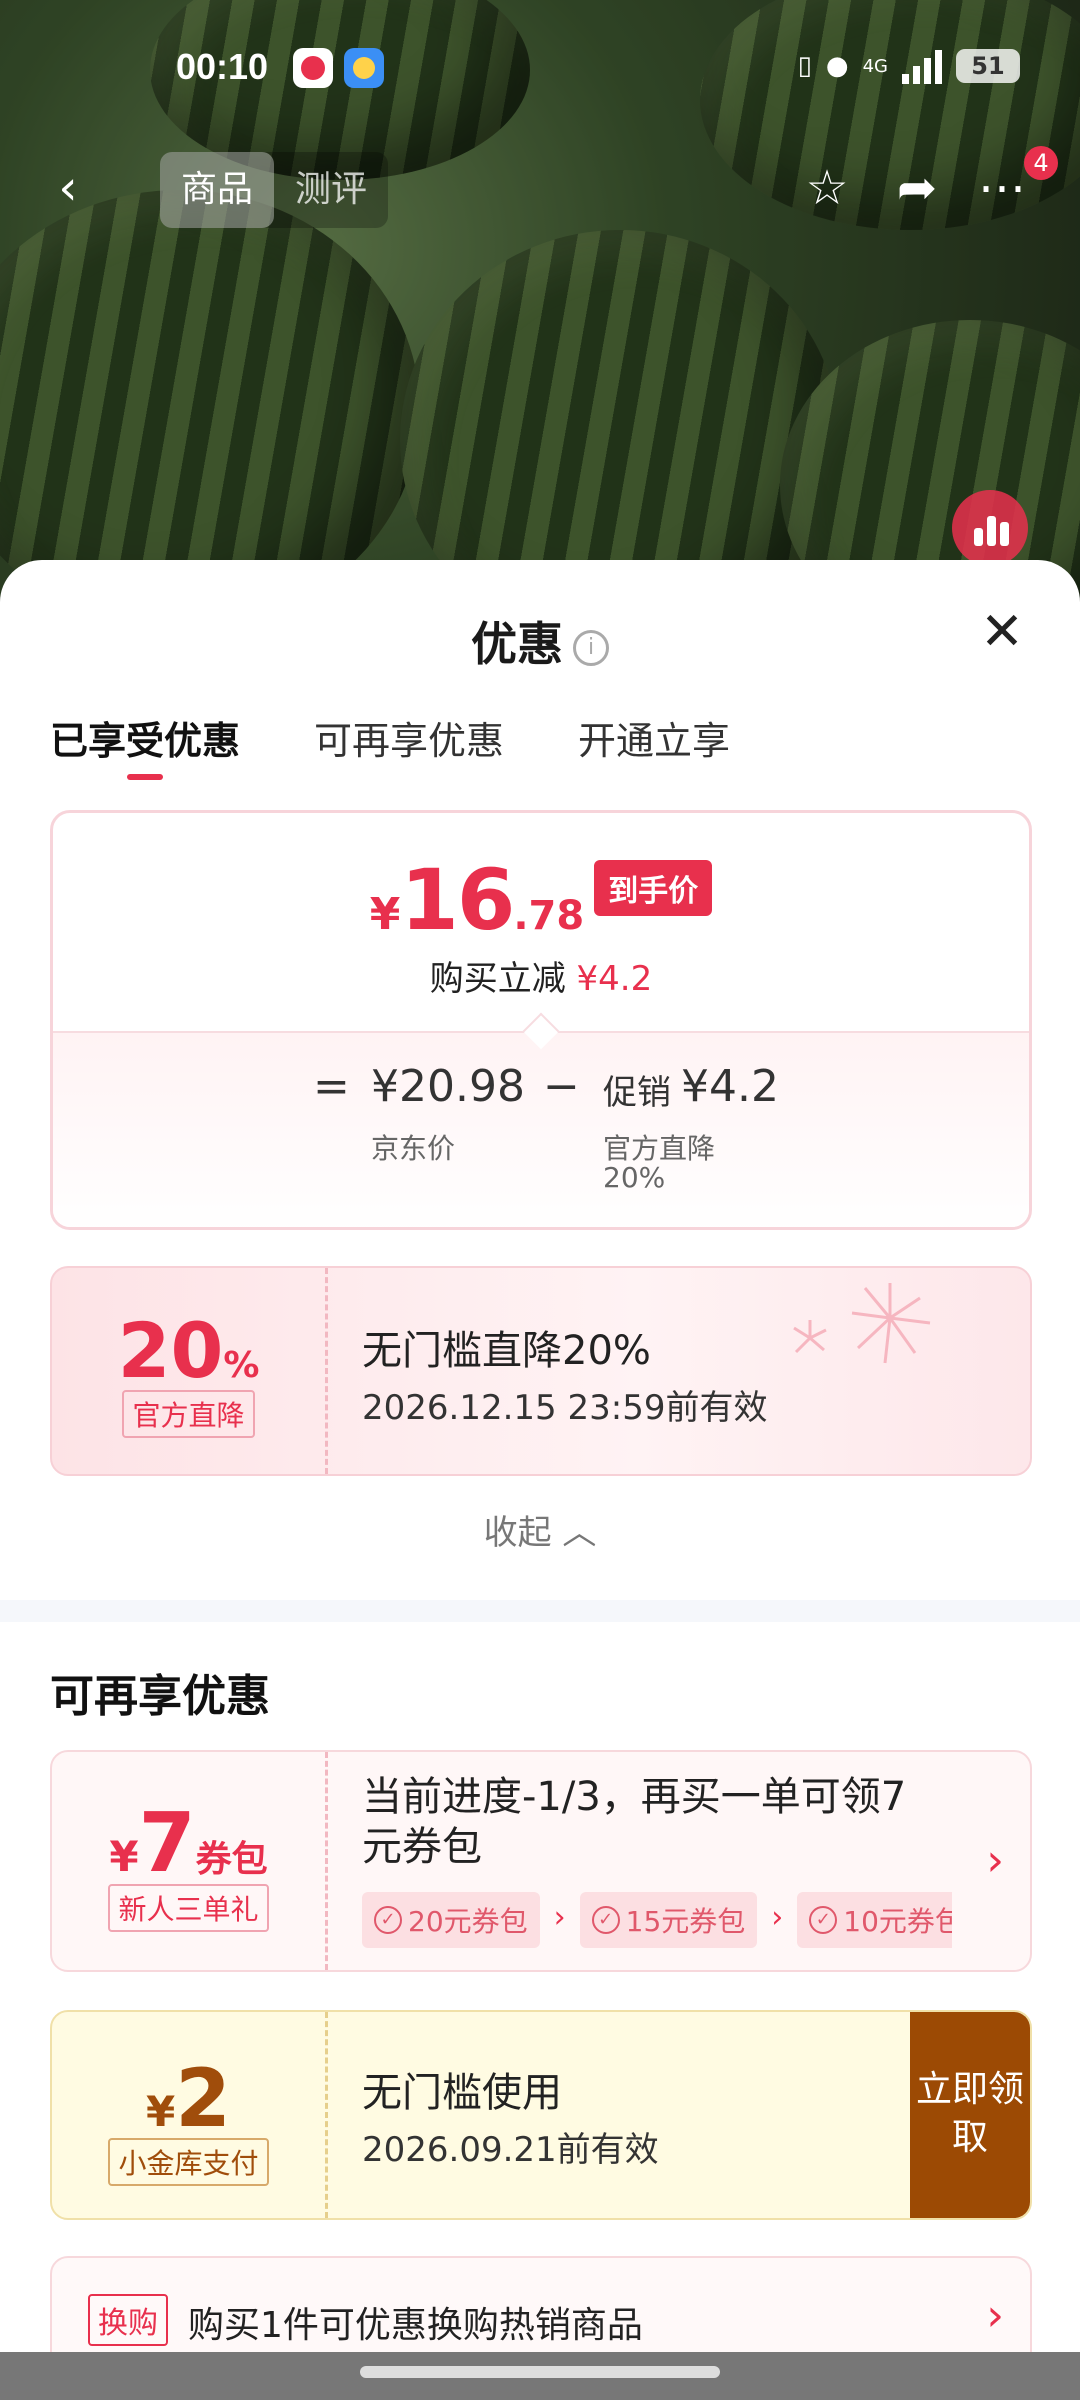  Describe the element at coordinates (591, 647) in the screenshot. I see `info-icon: i` at that location.